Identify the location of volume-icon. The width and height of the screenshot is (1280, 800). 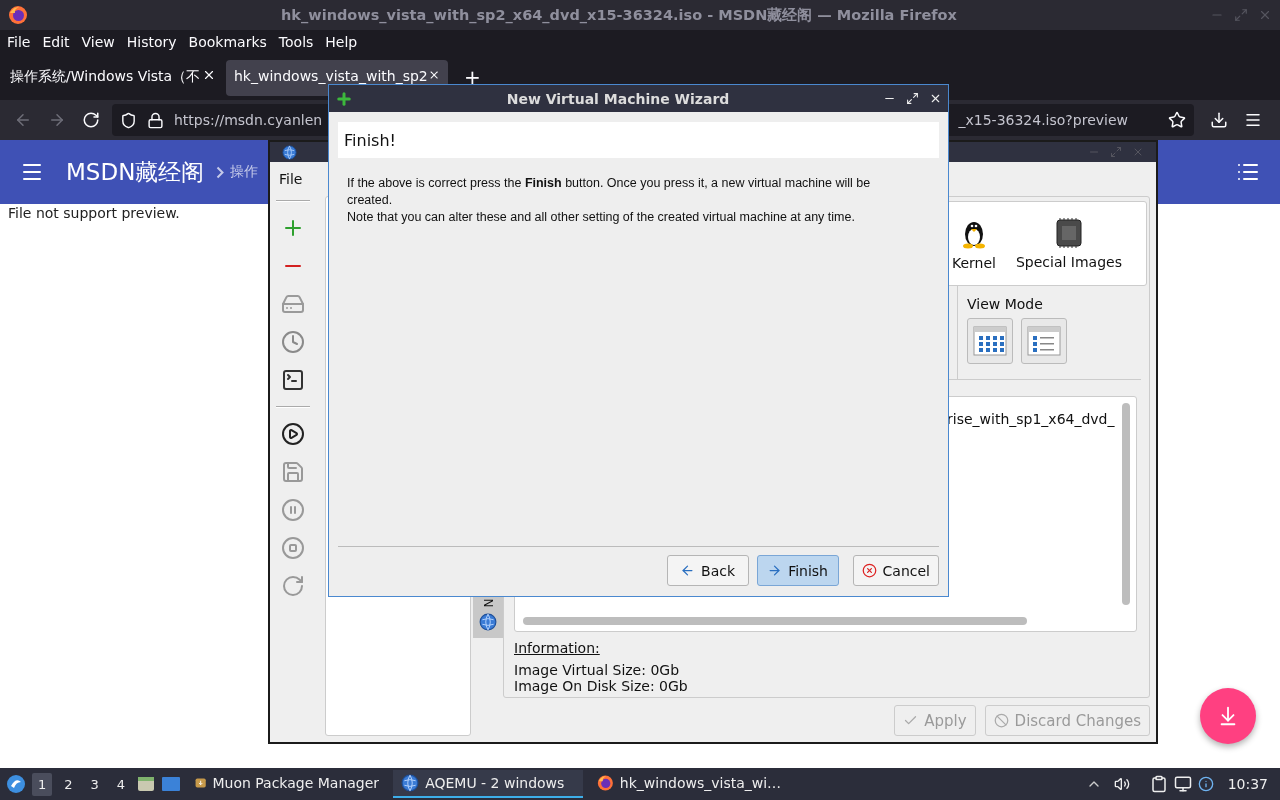
(1121, 784).